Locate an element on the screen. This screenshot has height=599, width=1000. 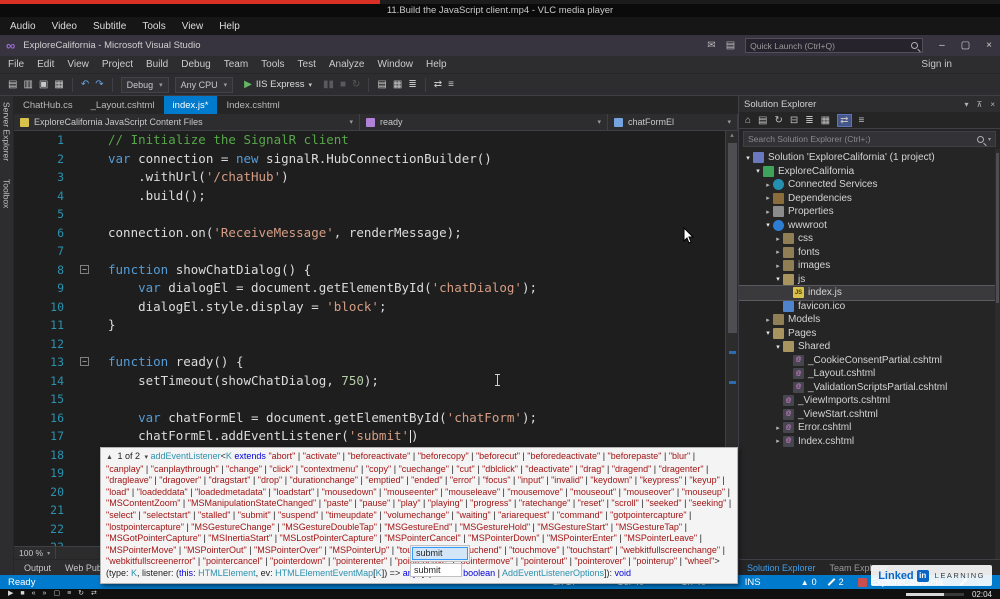
vs-menu-item: Analyze is located at coordinates (347, 64).